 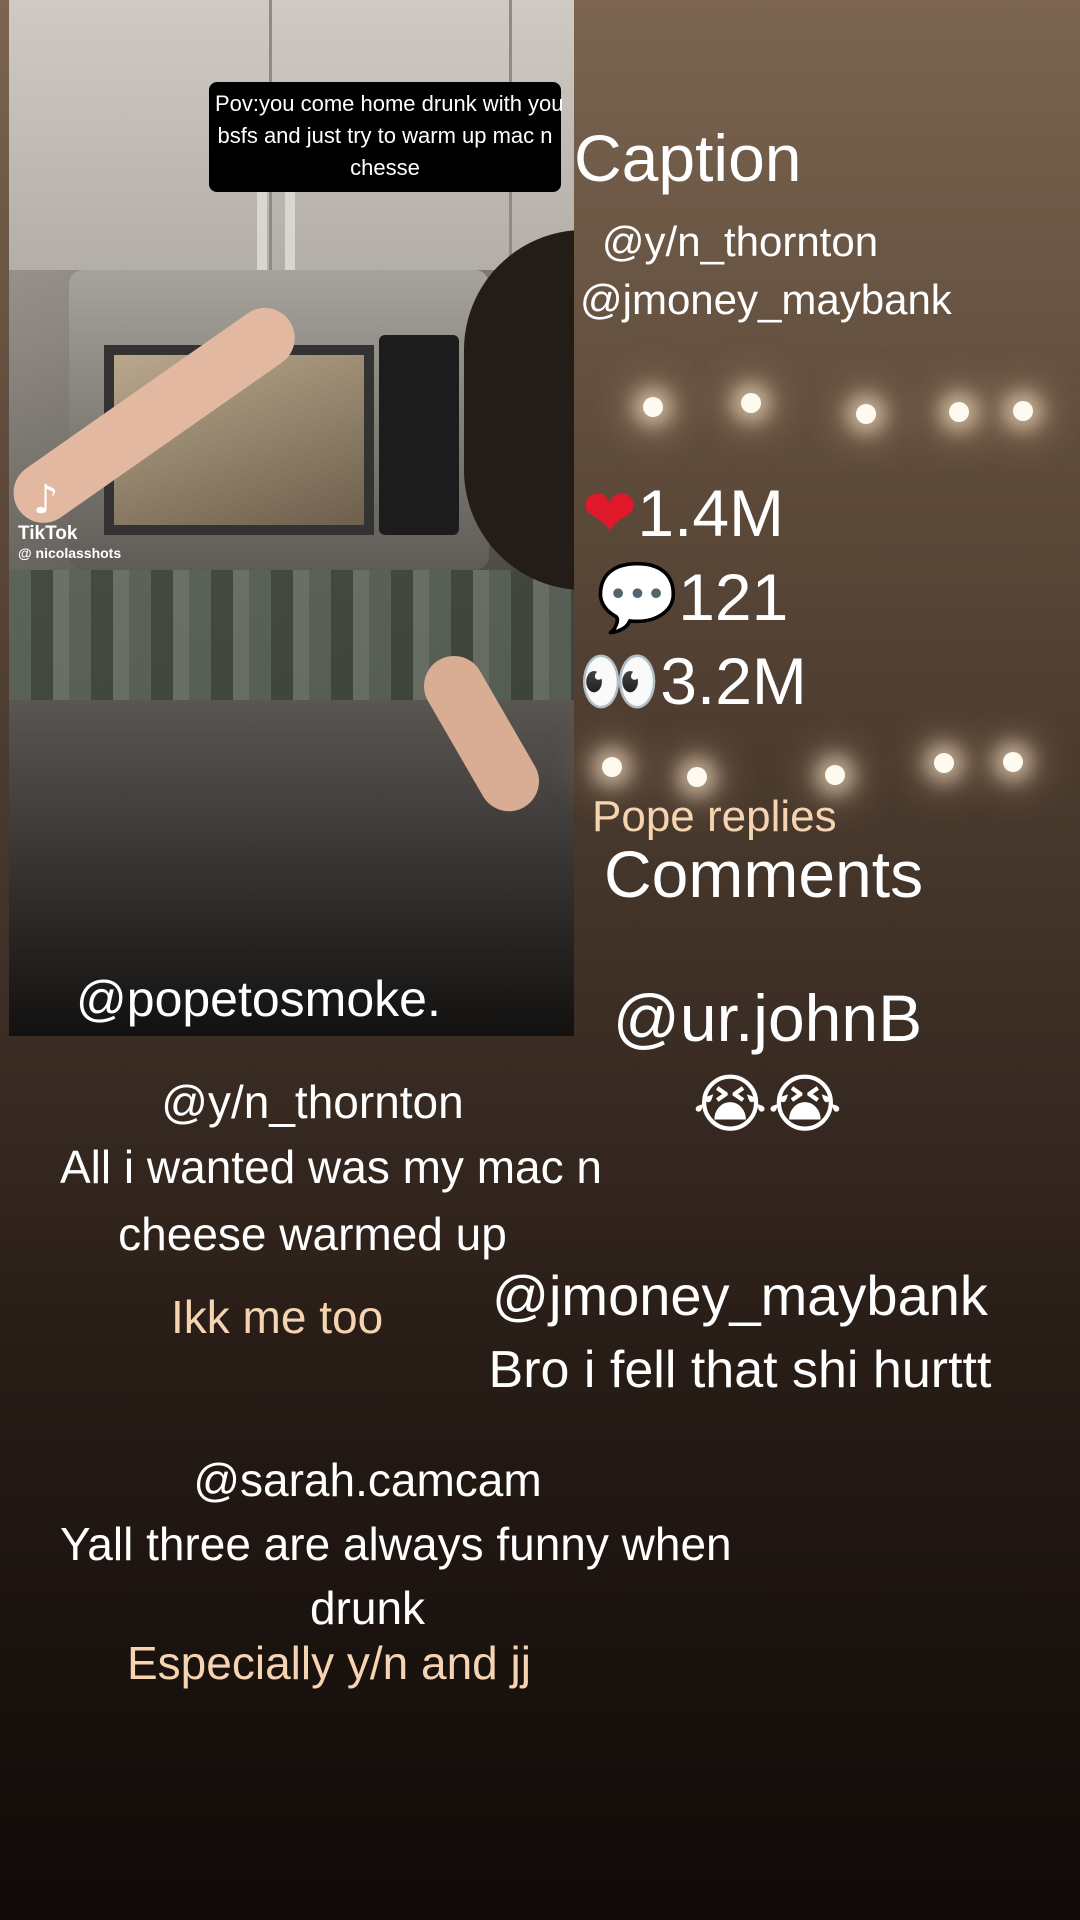 What do you see at coordinates (711, 513) in the screenshot?
I see `likes-count: 1.4M` at bounding box center [711, 513].